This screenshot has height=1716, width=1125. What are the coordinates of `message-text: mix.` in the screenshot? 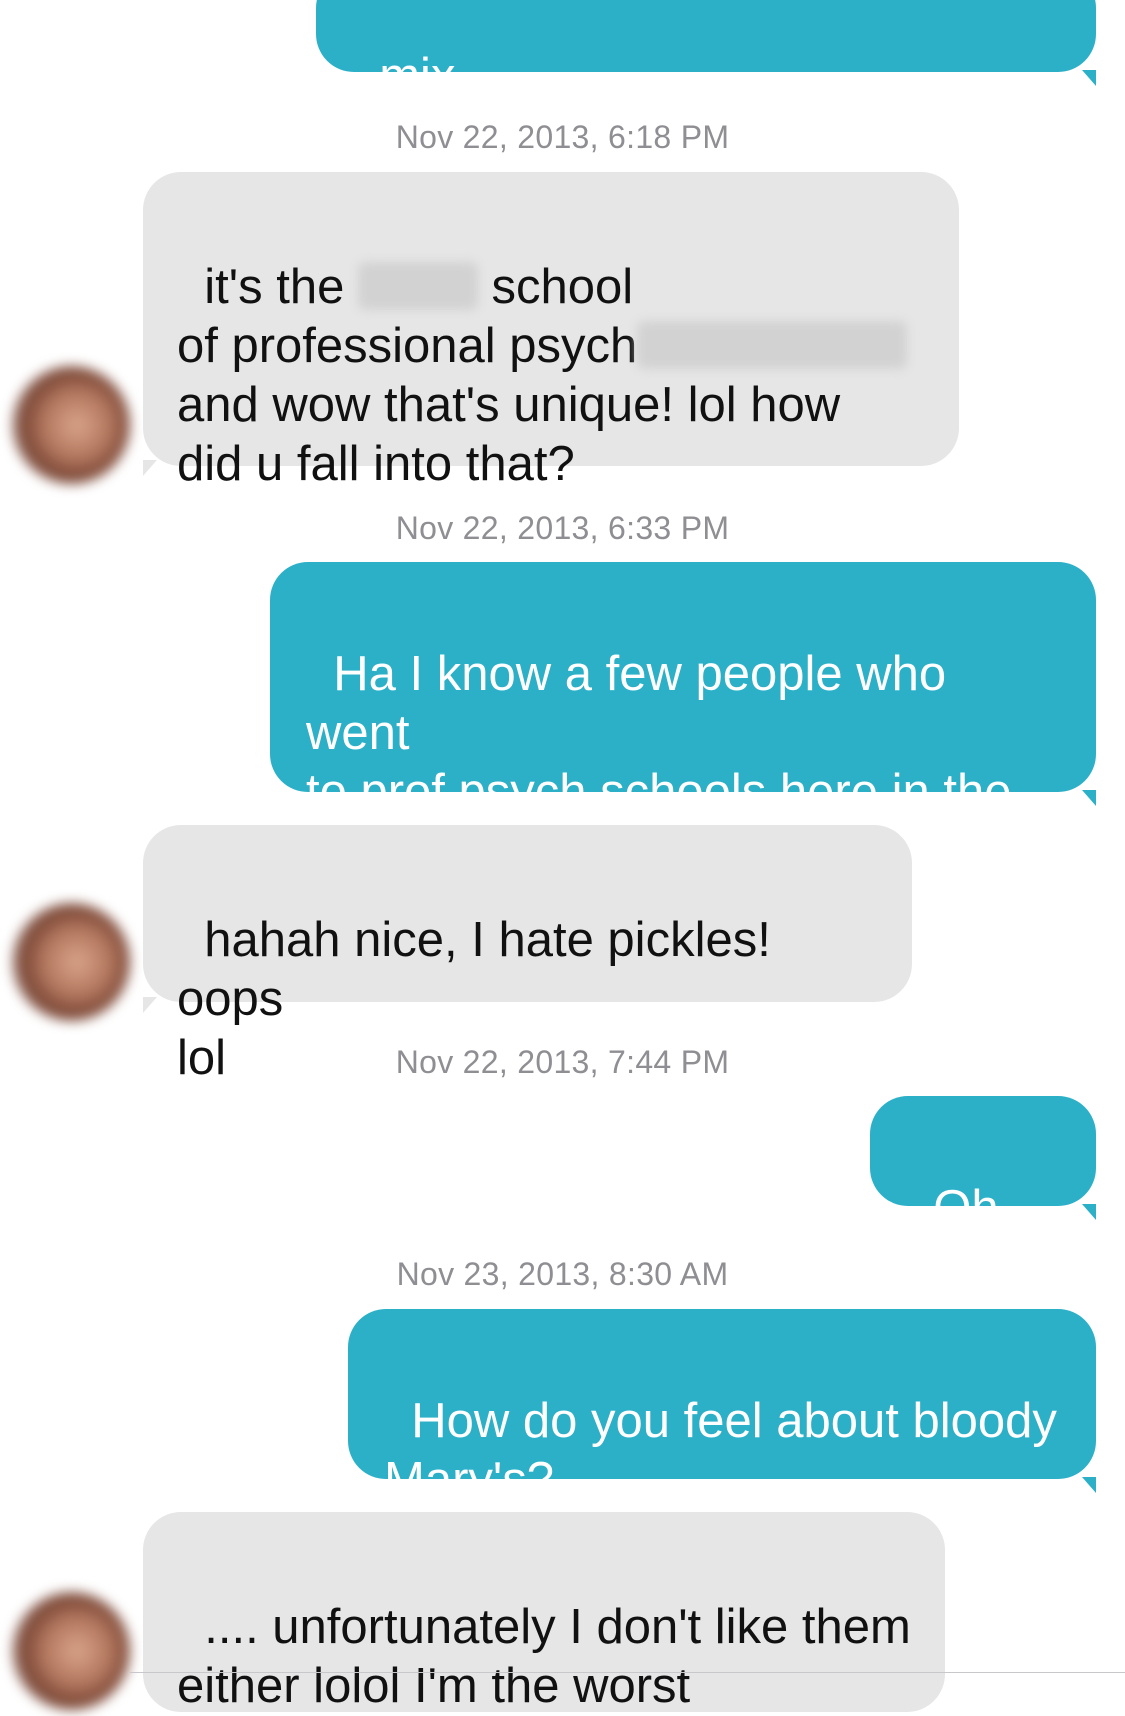 It's located at (424, 76).